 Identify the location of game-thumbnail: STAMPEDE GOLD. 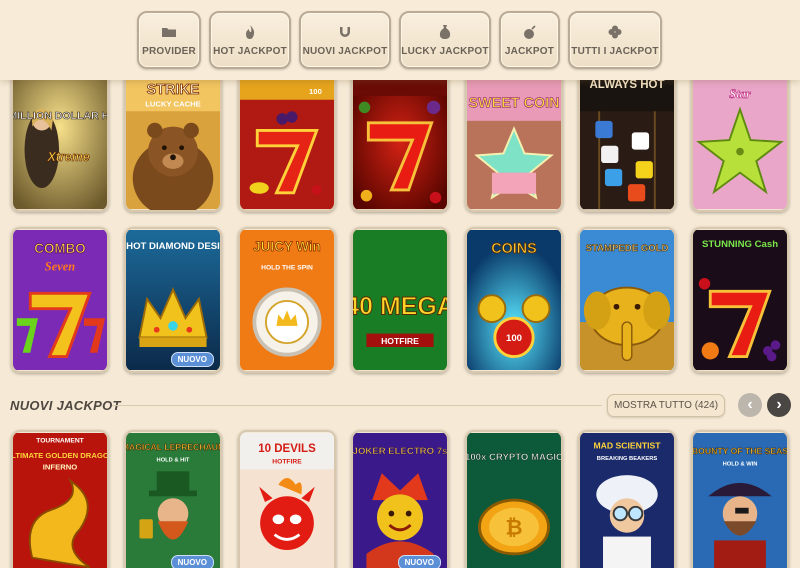
(627, 300).